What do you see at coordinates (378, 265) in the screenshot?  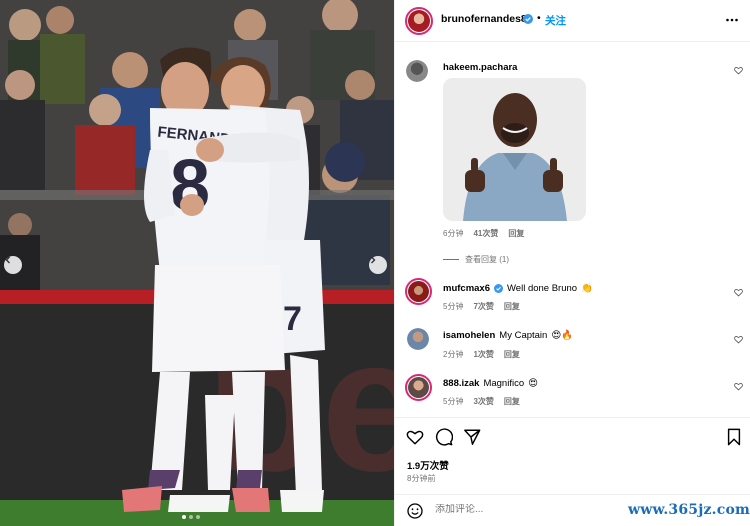 I see `carousel-next-button` at bounding box center [378, 265].